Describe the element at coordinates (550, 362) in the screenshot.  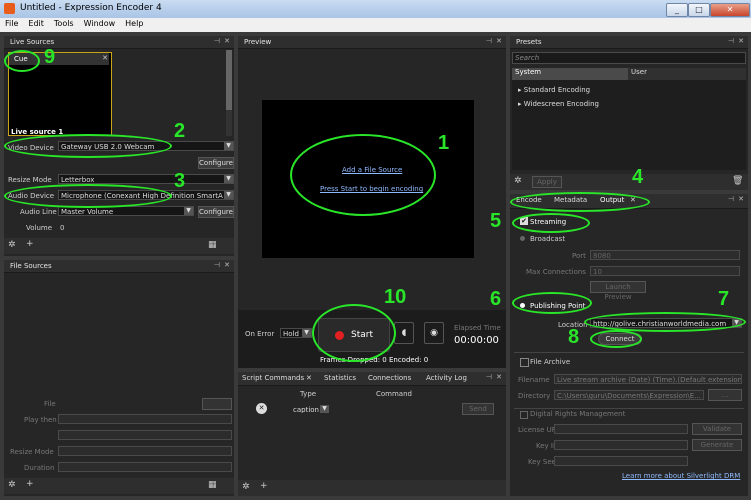
I see `file-archive-label: File Archive` at that location.